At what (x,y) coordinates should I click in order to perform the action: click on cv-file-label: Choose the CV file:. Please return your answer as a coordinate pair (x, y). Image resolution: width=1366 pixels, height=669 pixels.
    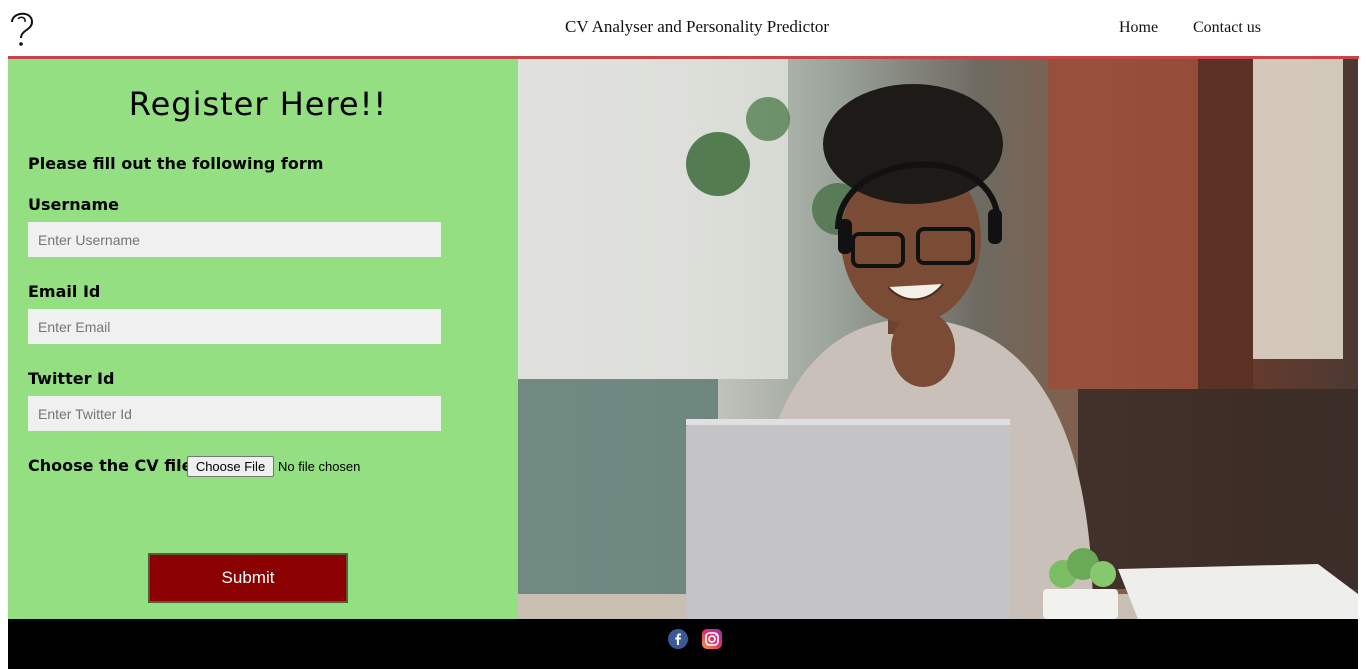
    Looking at the image, I should click on (113, 465).